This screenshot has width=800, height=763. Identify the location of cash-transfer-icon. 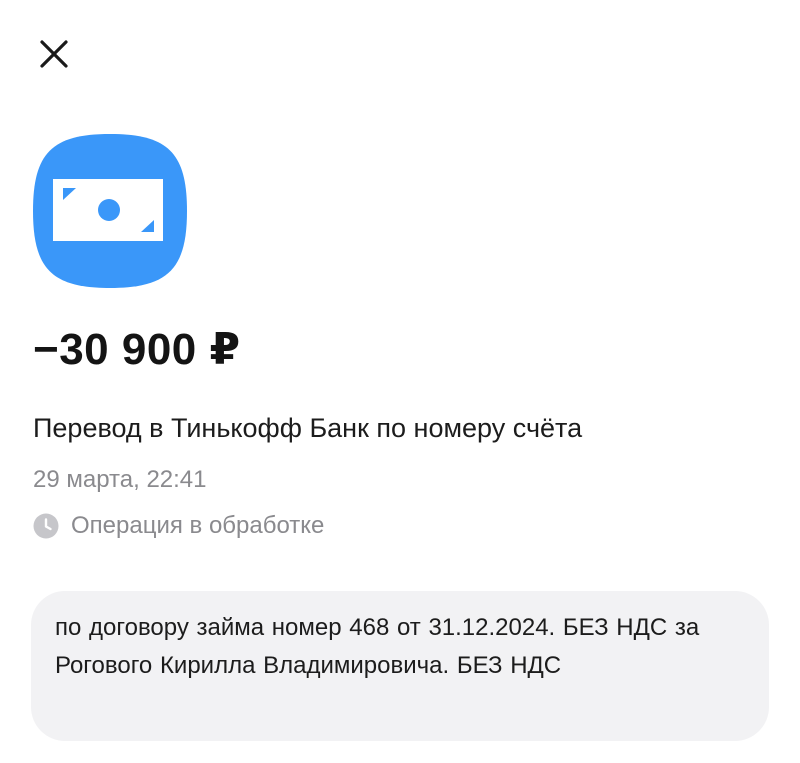
(110, 211).